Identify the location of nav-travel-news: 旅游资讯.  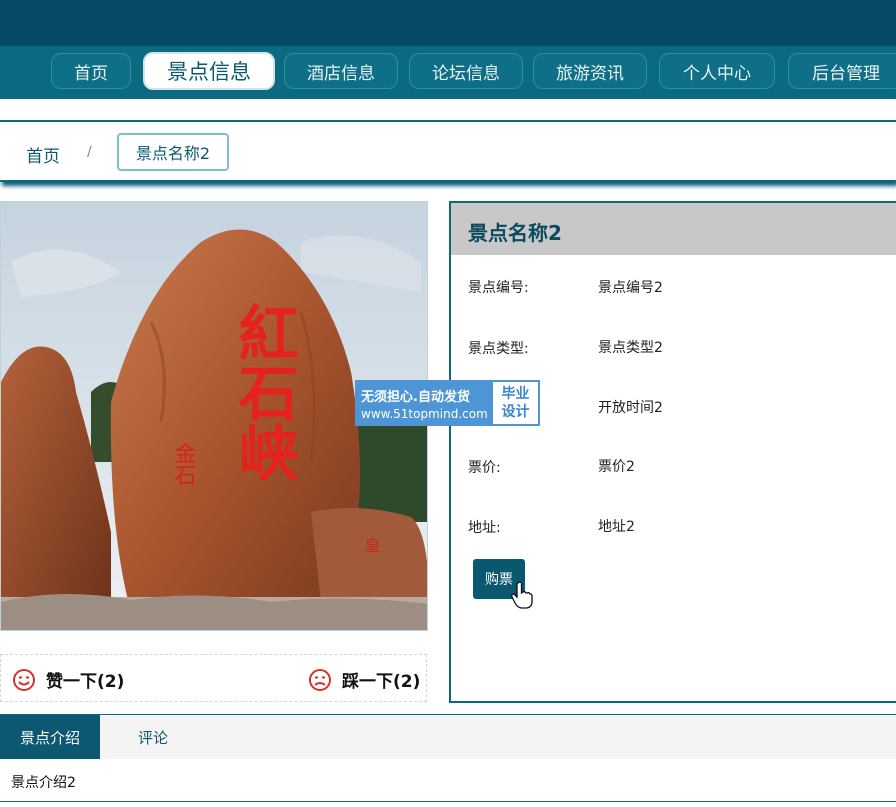
(590, 71).